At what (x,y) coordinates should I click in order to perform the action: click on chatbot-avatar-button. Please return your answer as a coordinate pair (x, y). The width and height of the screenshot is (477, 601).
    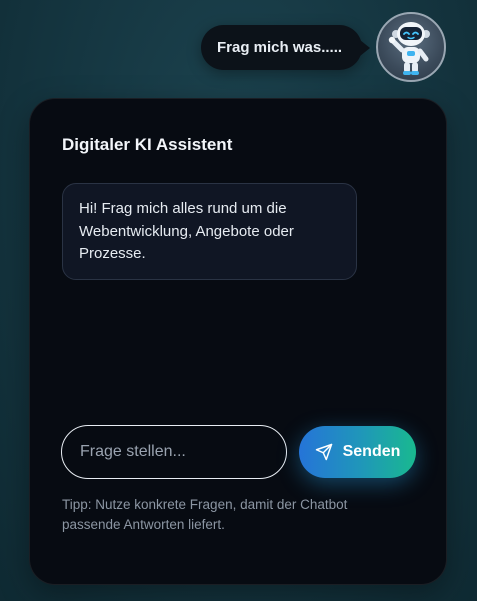
    Looking at the image, I should click on (411, 47).